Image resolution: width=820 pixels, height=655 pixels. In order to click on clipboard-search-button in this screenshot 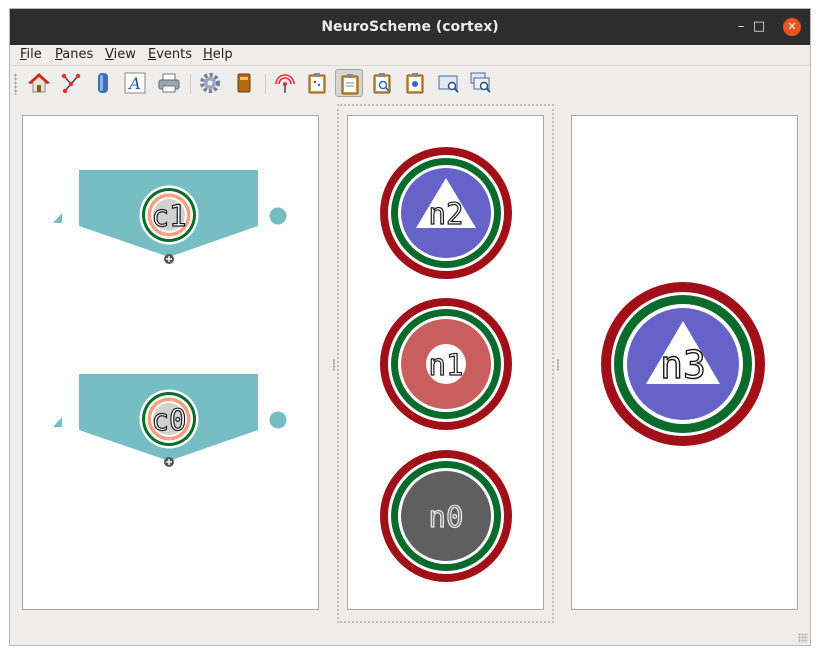, I will do `click(382, 83)`.